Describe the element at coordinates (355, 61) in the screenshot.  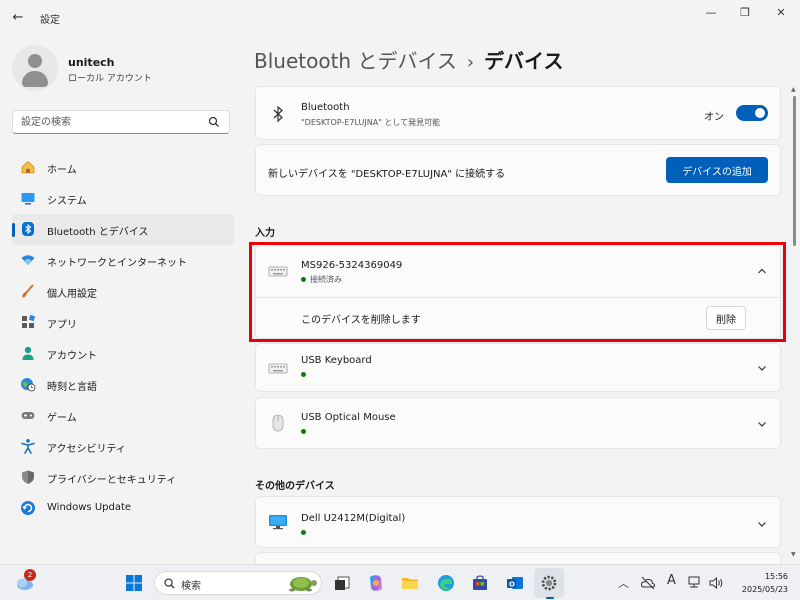
I see `breadcrumb-parent: Bluetooth とデバイス` at that location.